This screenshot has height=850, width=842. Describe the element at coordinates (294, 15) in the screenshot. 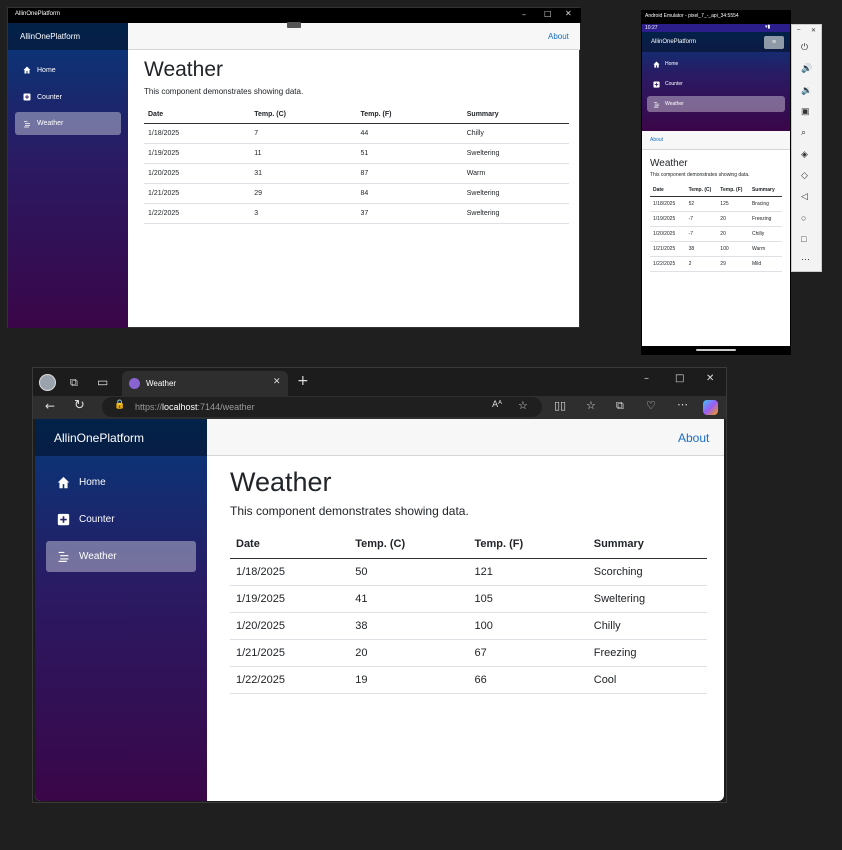

I see `title-bar: AllinOnePlatform – □ ✕` at that location.